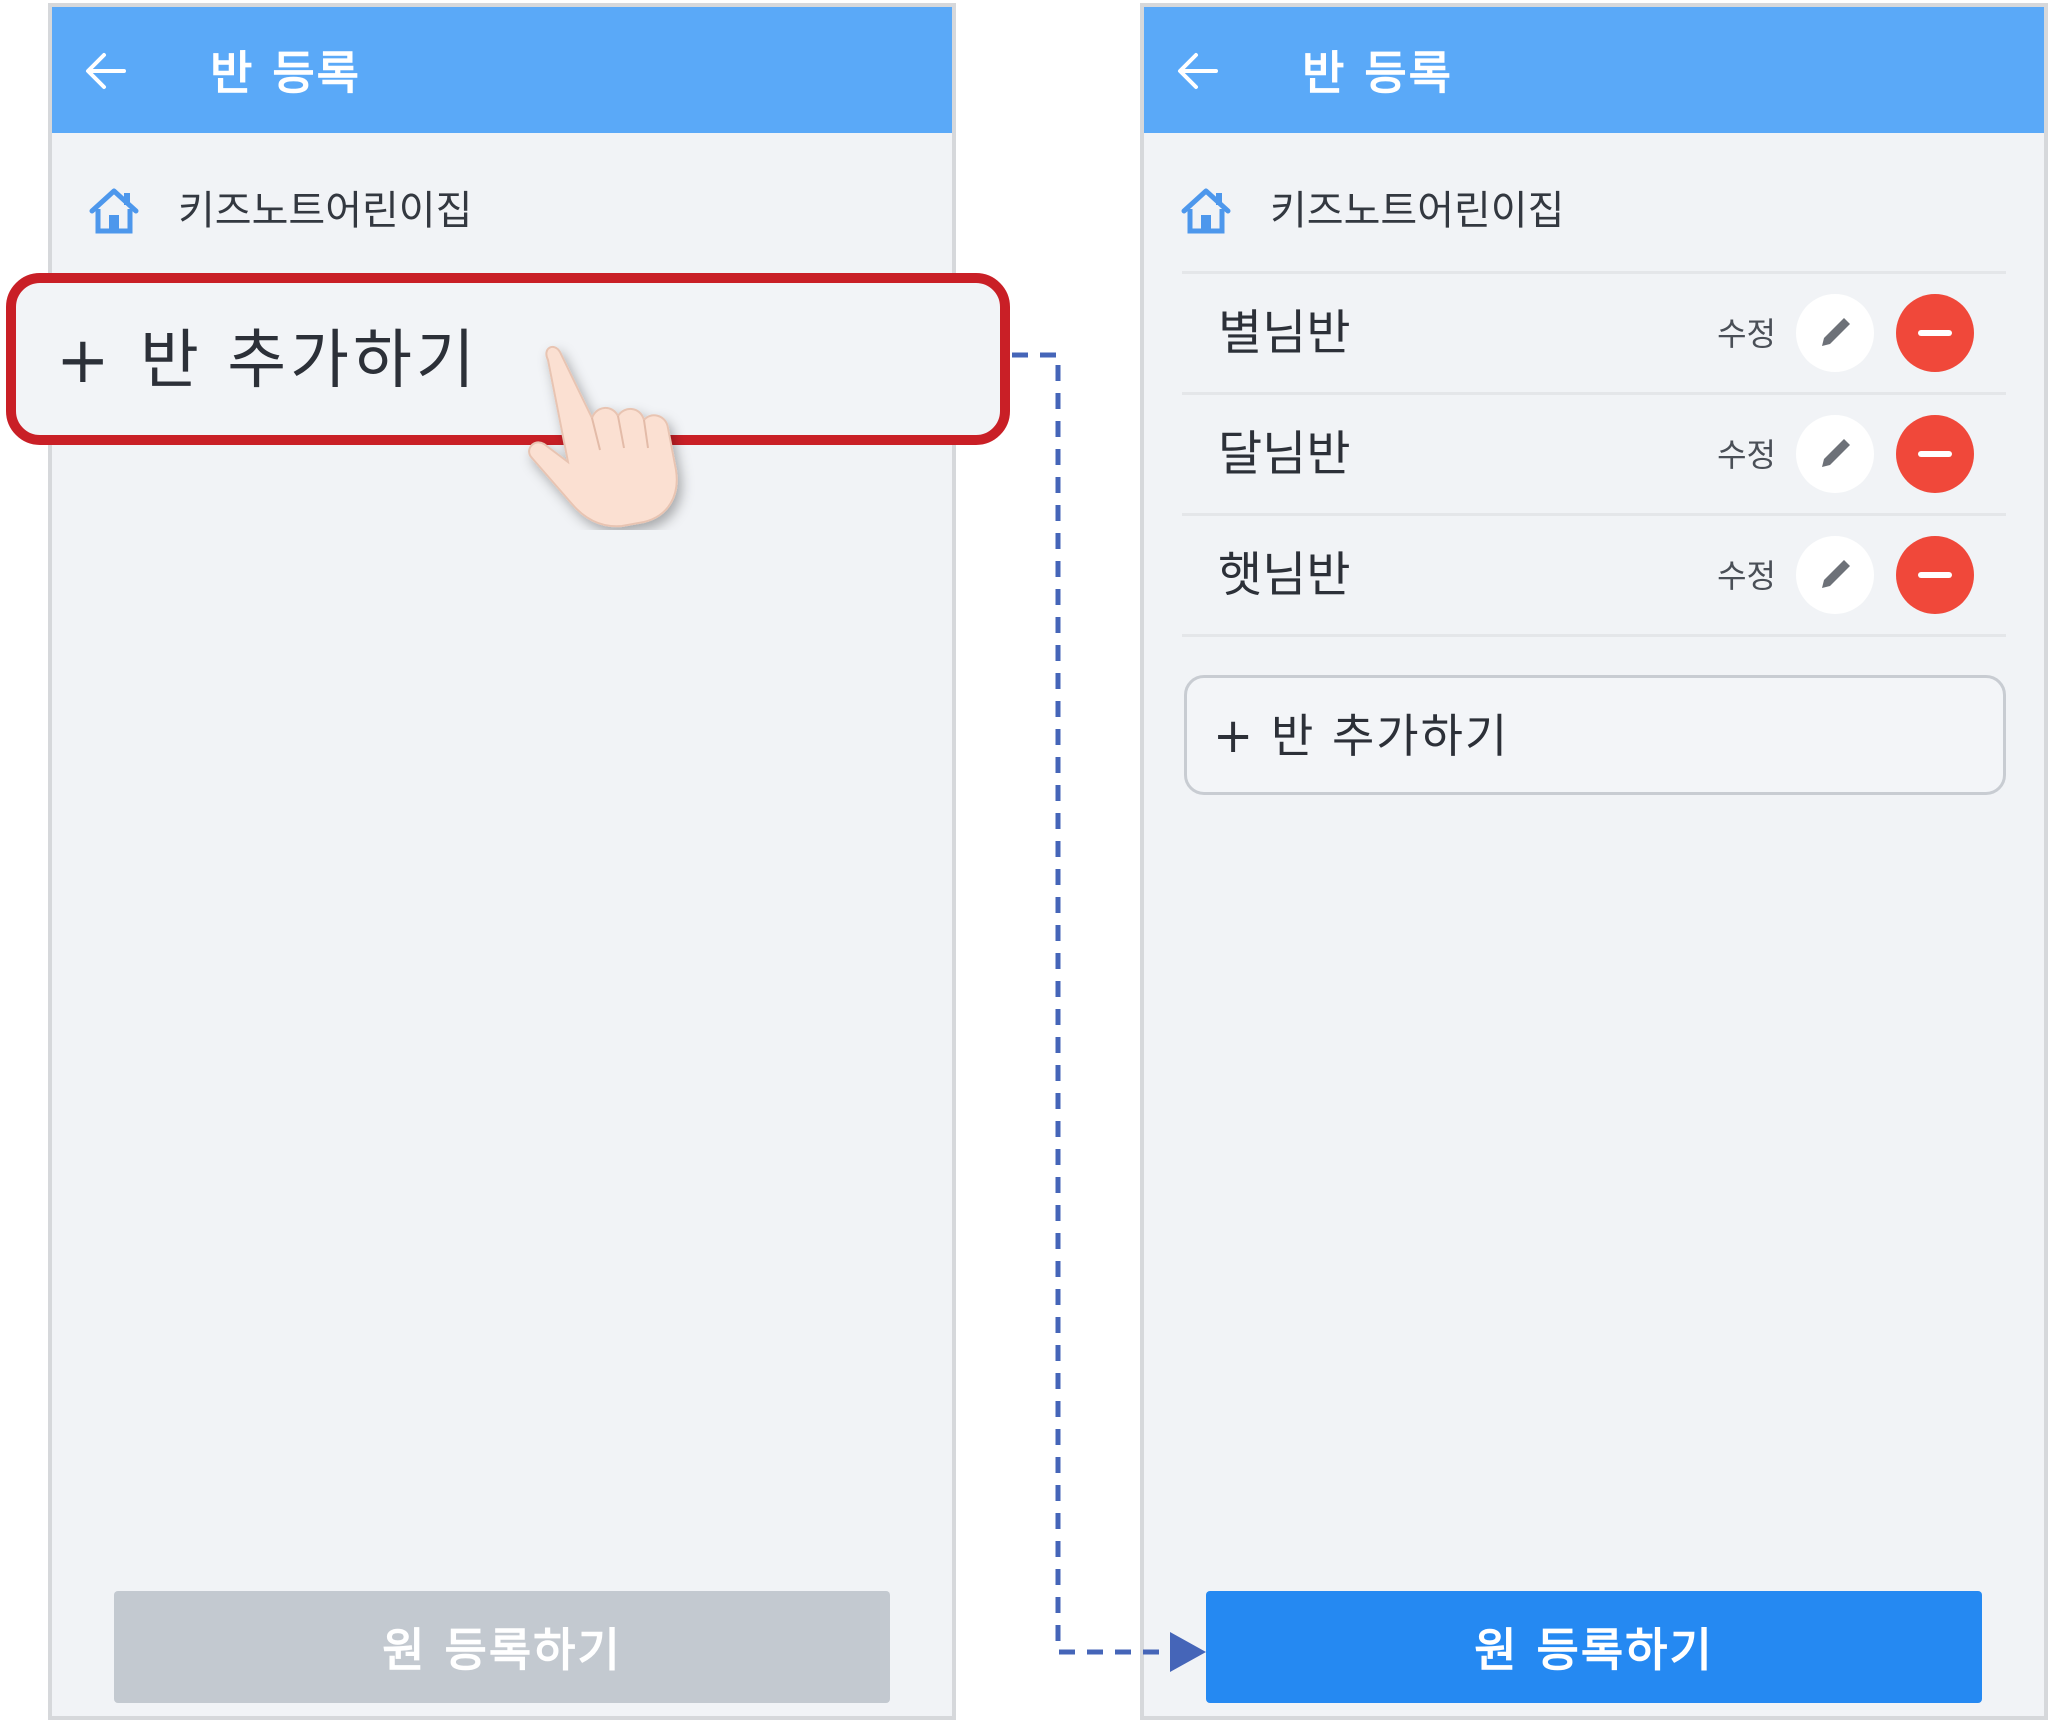 Image resolution: width=2048 pixels, height=1725 pixels. I want to click on tap-hand-icon, so click(603, 436).